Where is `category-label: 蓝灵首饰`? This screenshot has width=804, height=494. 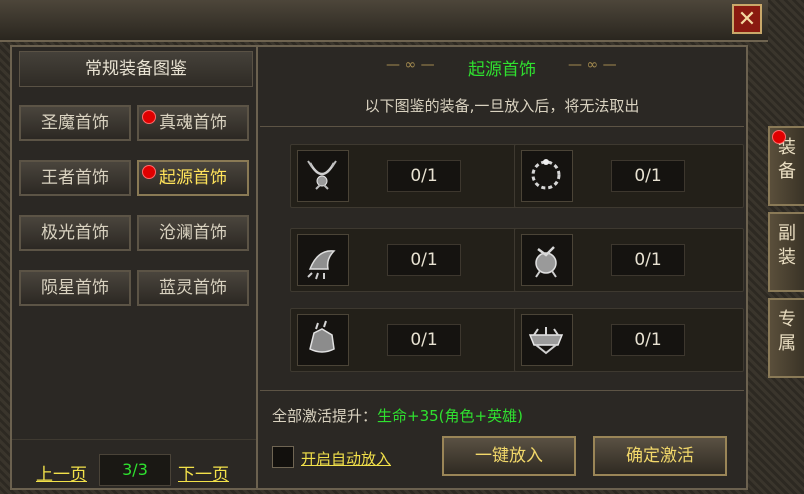
category-label: 蓝灵首饰 is located at coordinates (193, 288).